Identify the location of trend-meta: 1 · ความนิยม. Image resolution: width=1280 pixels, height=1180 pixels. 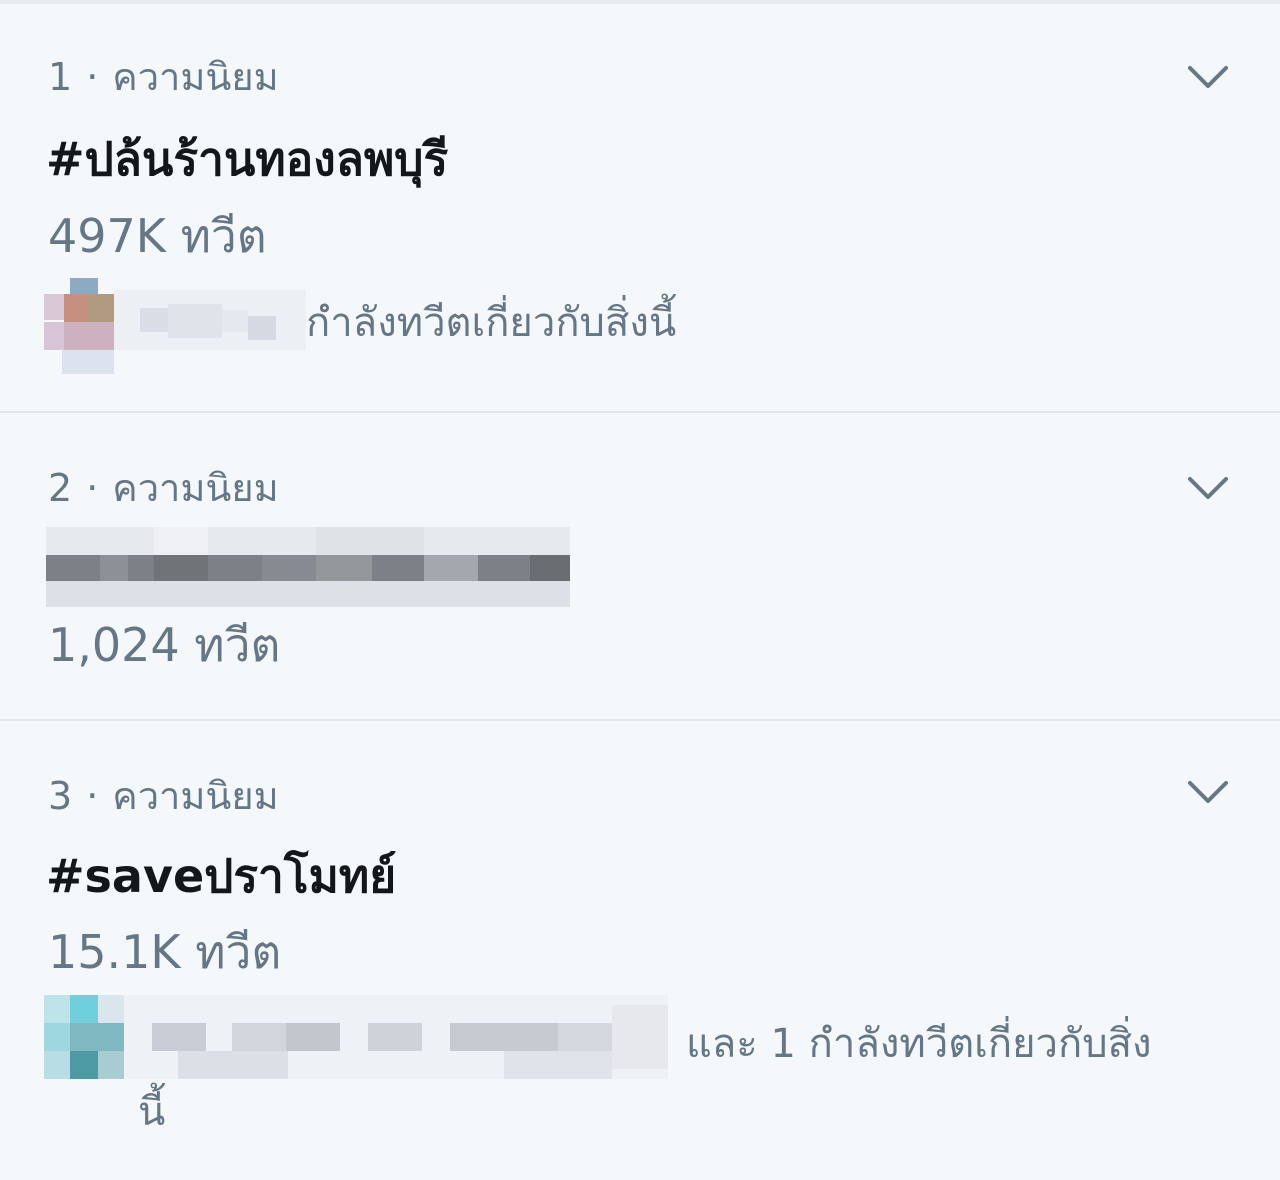
(163, 77).